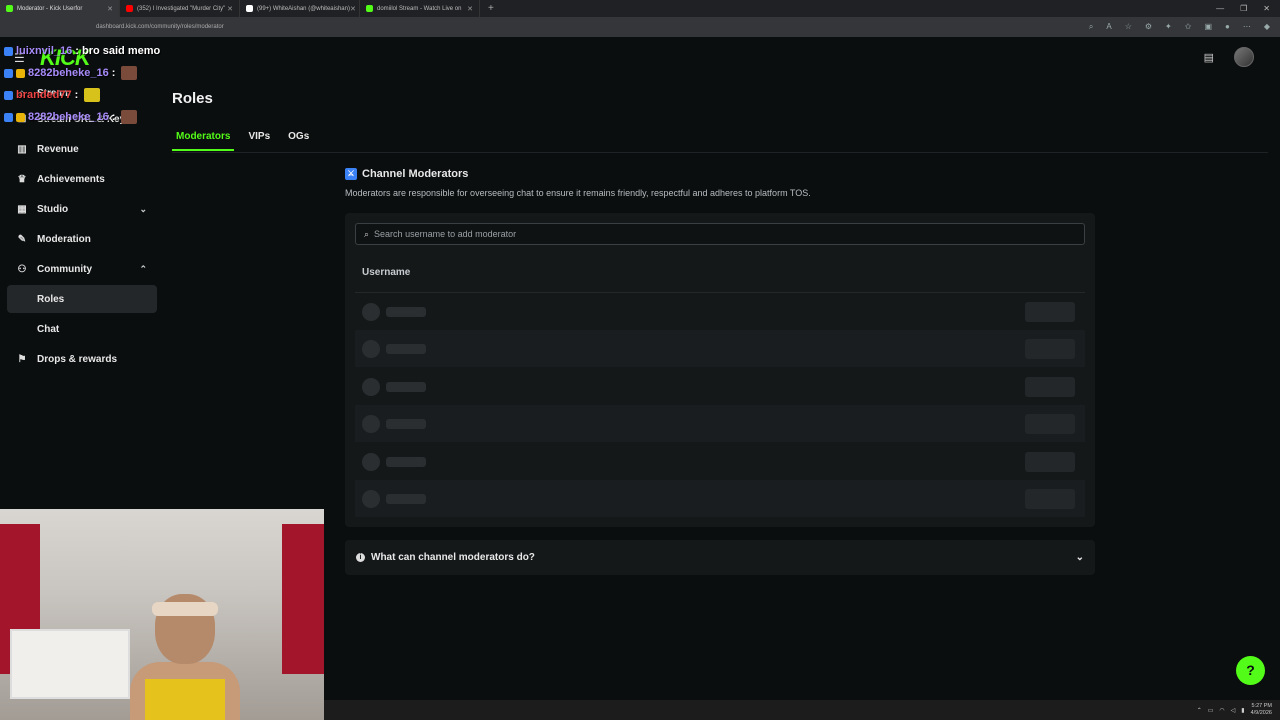  What do you see at coordinates (1243, 8) in the screenshot?
I see `maximize-icon: ❐` at bounding box center [1243, 8].